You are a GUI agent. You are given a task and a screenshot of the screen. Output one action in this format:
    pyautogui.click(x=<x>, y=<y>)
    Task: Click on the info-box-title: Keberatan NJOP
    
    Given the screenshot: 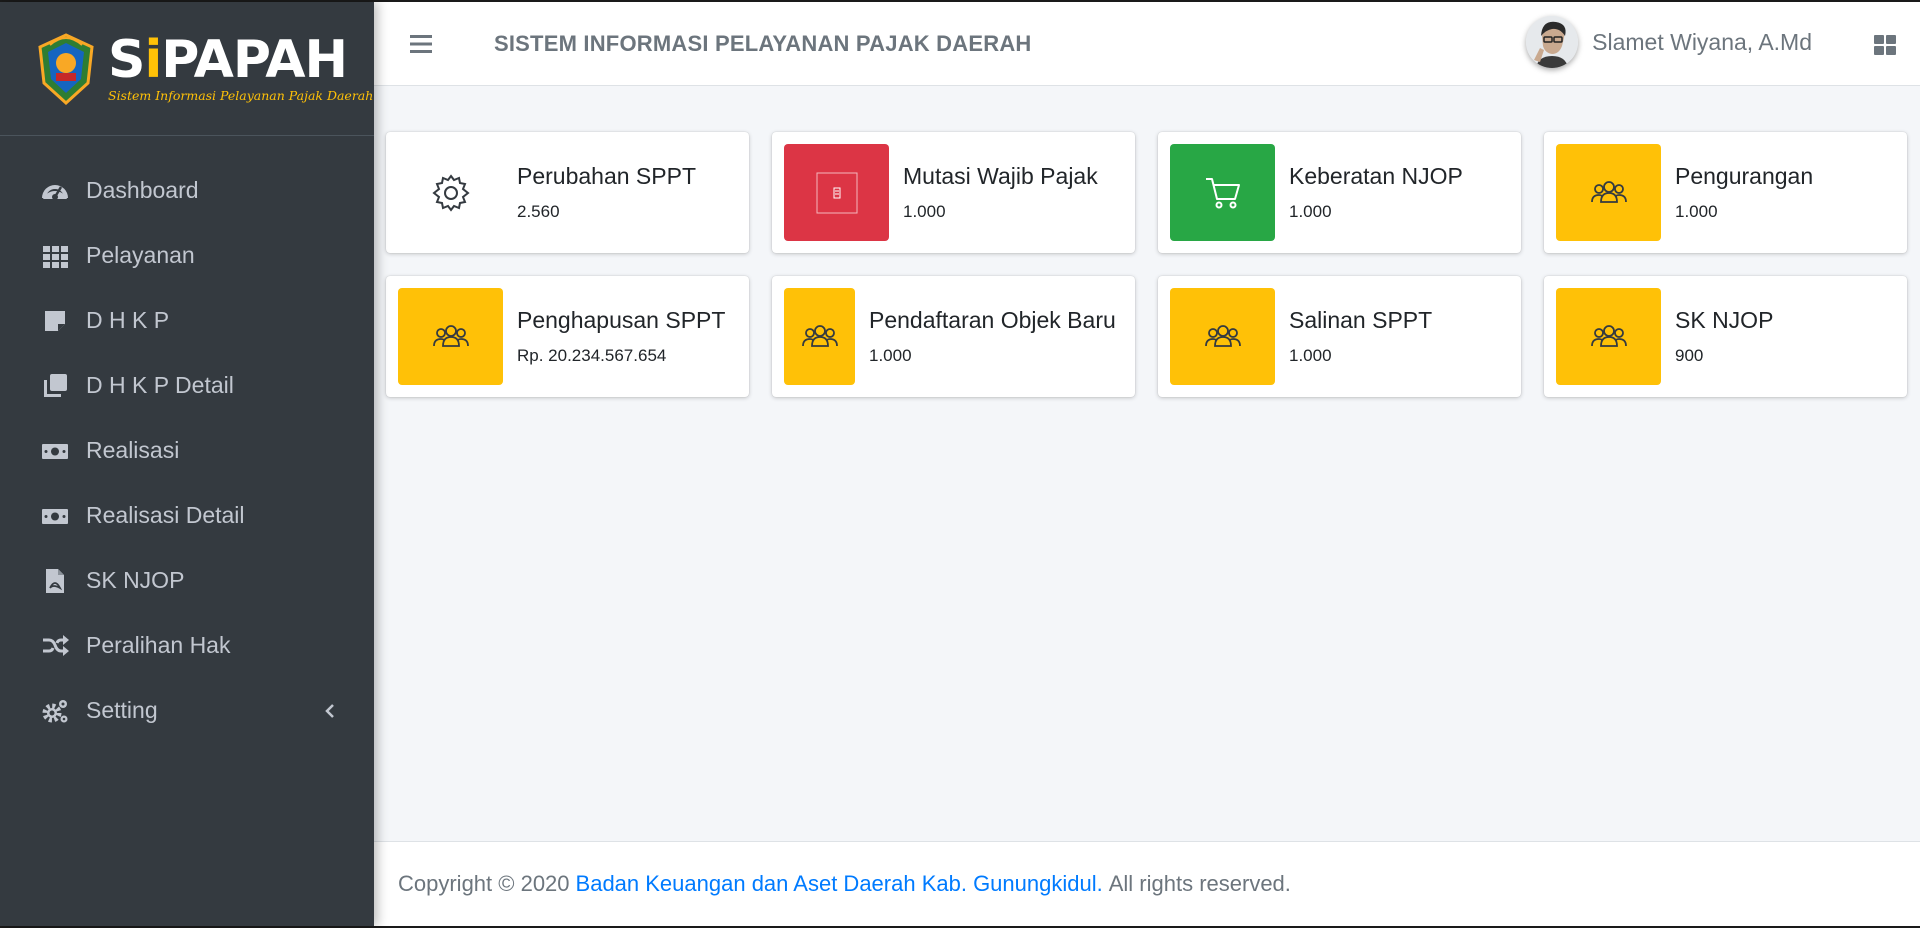 What is the action you would take?
    pyautogui.click(x=1376, y=176)
    